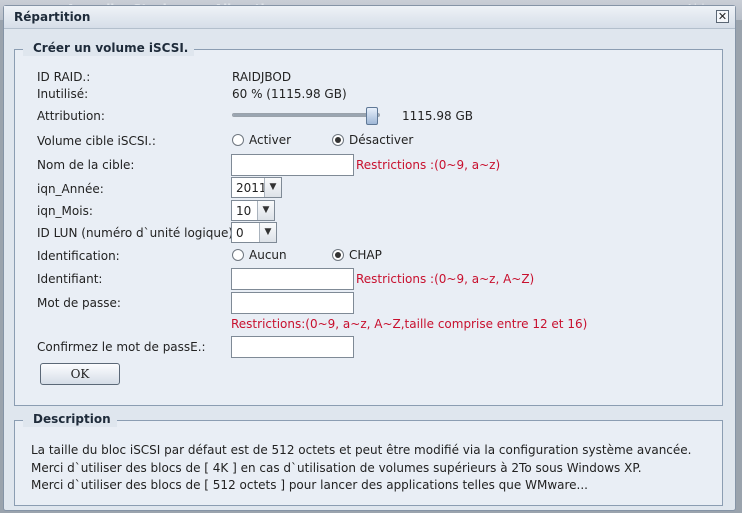  I want to click on iqn-month-value: 10, so click(244, 211).